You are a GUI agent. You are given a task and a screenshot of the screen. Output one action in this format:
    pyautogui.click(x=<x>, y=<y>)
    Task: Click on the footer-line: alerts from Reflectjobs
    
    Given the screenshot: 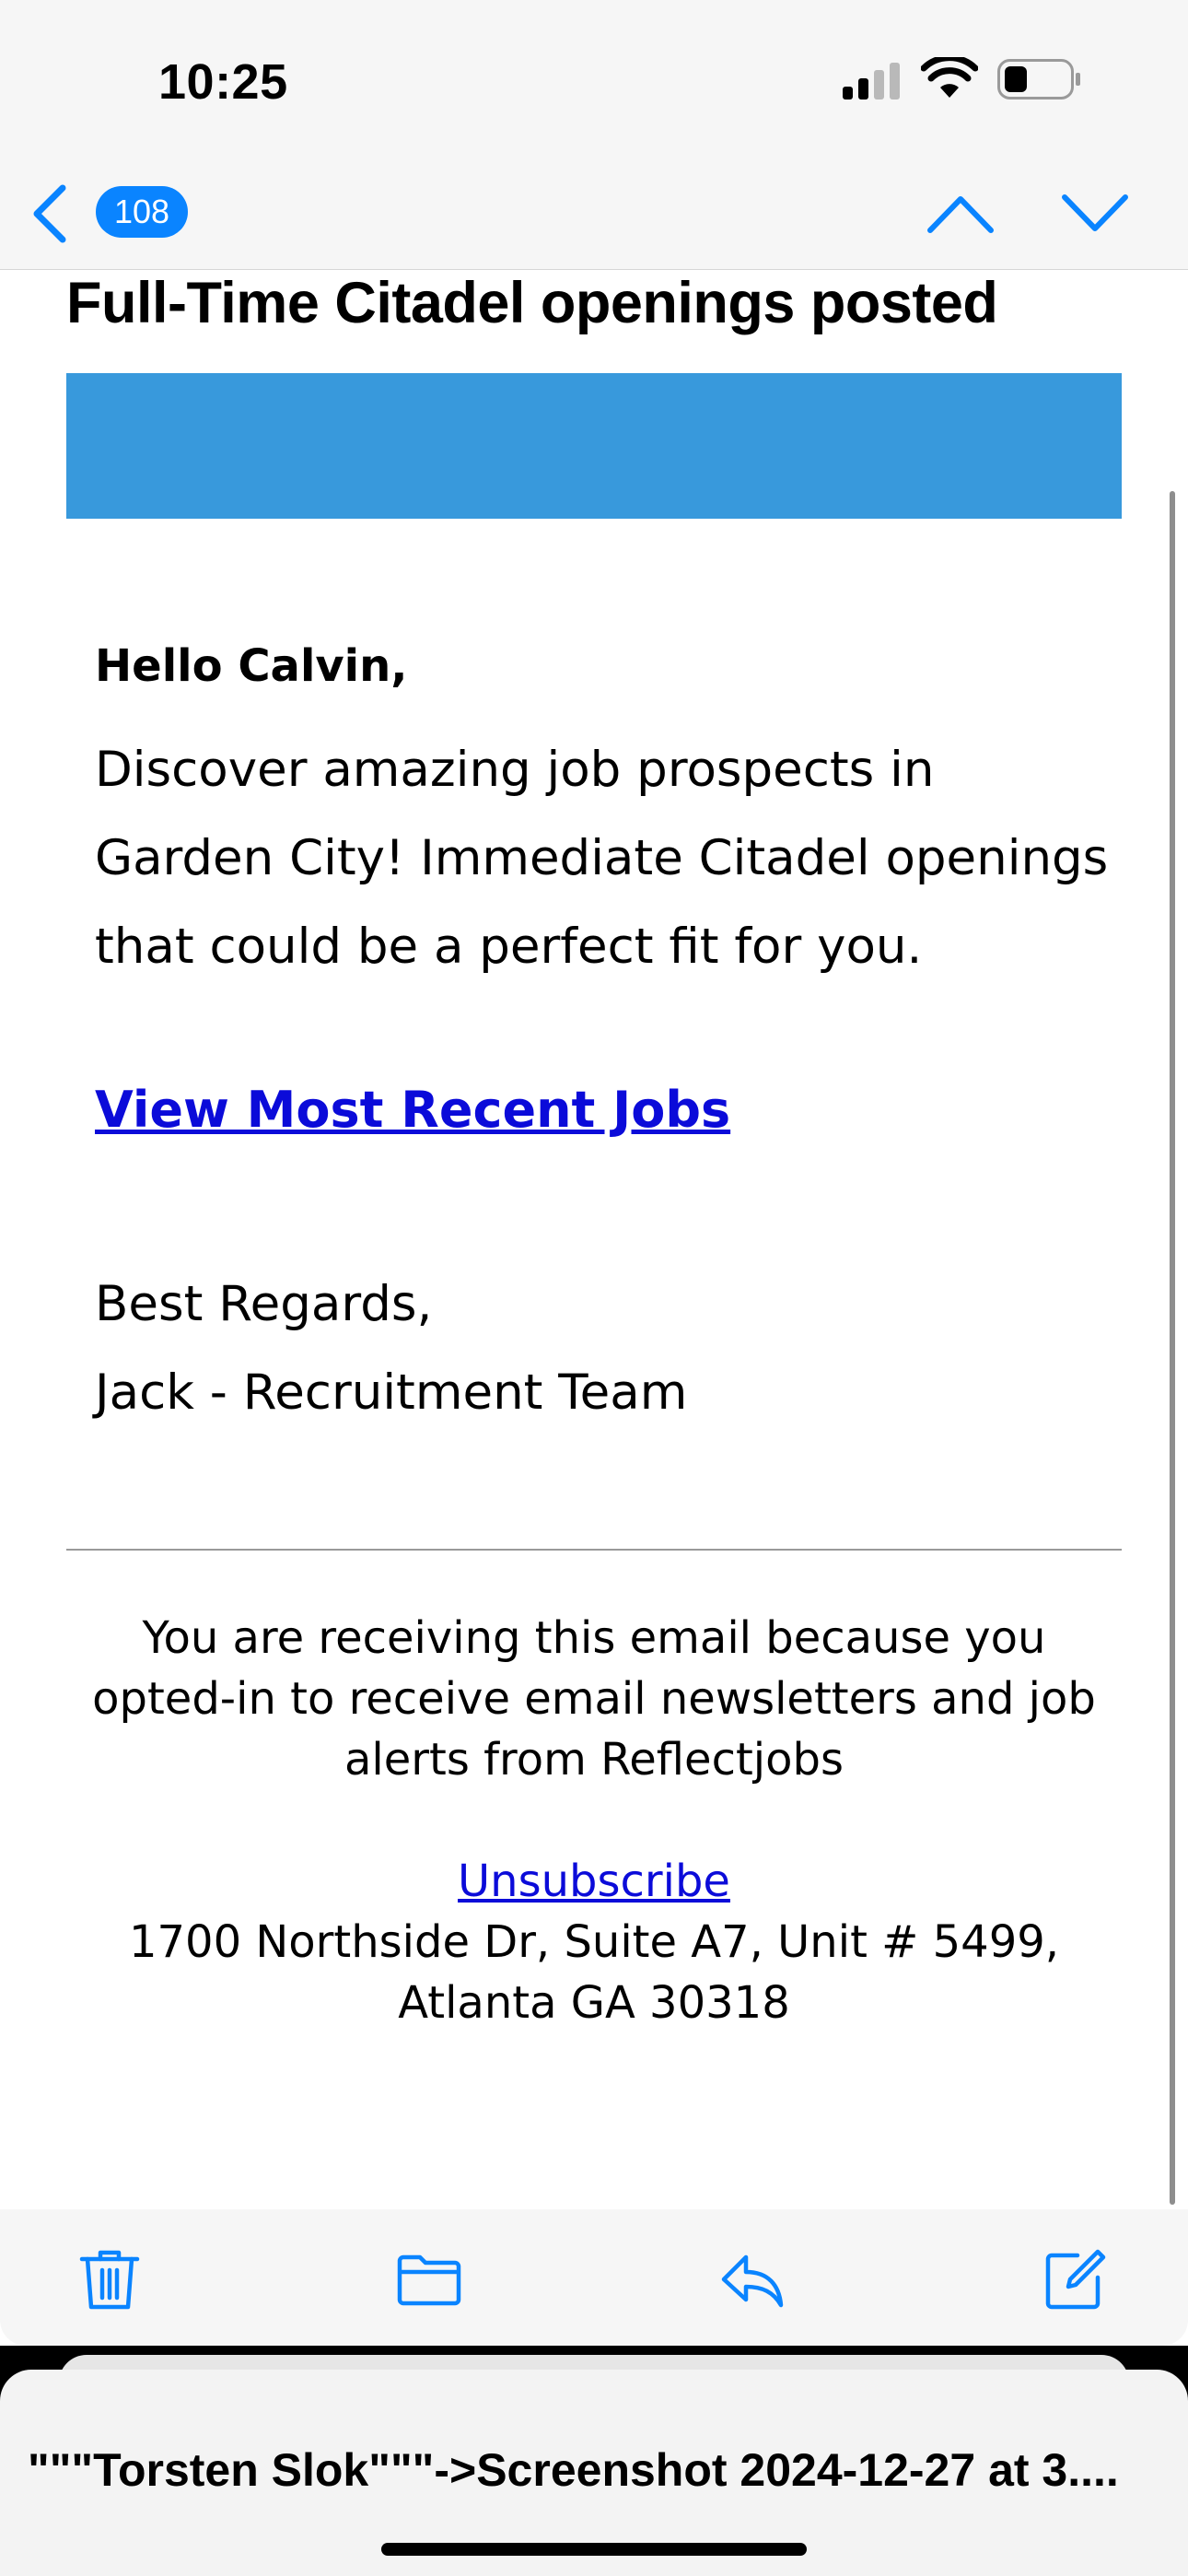 What is the action you would take?
    pyautogui.click(x=594, y=1760)
    